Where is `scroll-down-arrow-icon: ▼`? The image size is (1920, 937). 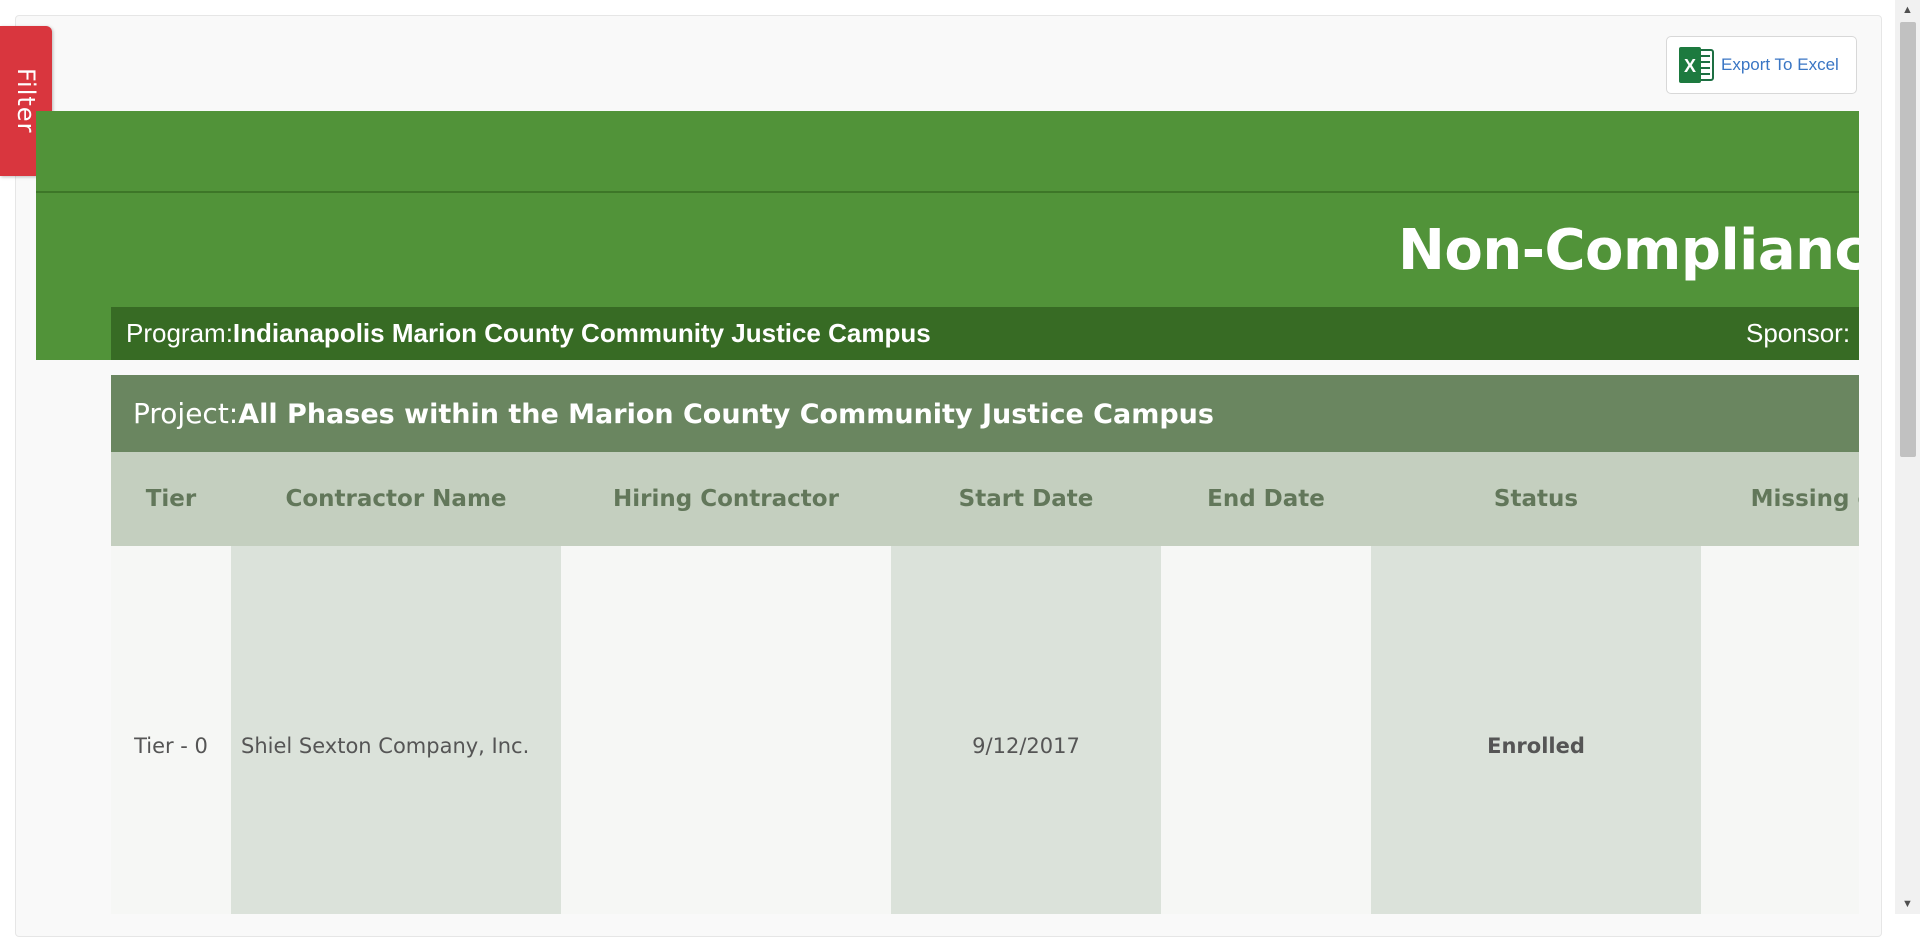
scroll-down-arrow-icon: ▼ is located at coordinates (1907, 904).